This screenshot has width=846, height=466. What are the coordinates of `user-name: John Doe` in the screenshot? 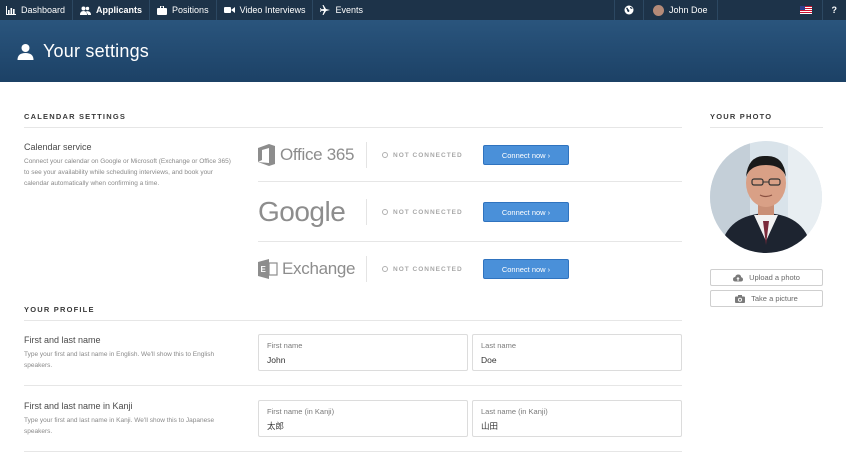 It's located at (688, 10).